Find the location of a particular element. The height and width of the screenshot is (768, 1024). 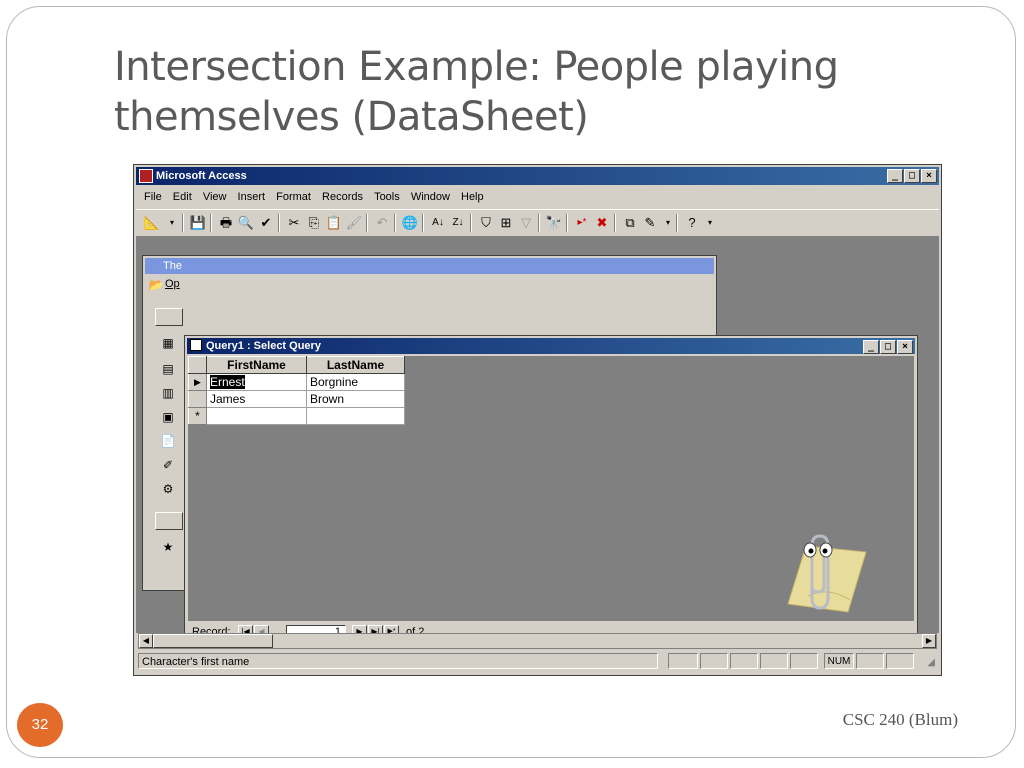

spelling-icon: ✔ is located at coordinates (266, 223).